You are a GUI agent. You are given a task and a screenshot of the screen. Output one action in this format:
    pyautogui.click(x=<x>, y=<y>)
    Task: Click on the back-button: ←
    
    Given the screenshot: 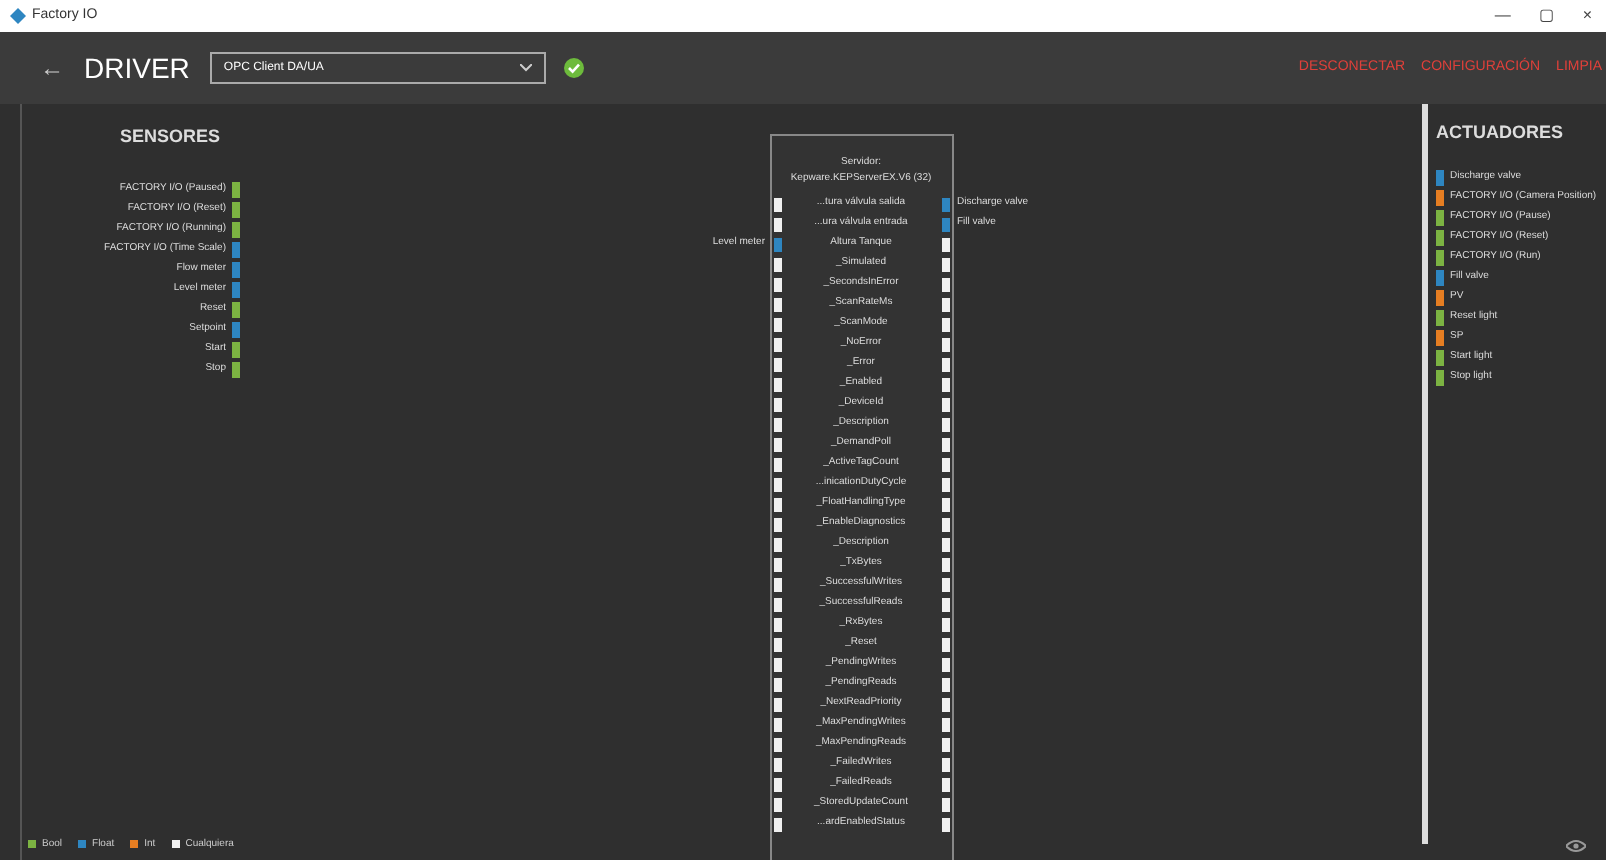 What is the action you would take?
    pyautogui.click(x=52, y=68)
    